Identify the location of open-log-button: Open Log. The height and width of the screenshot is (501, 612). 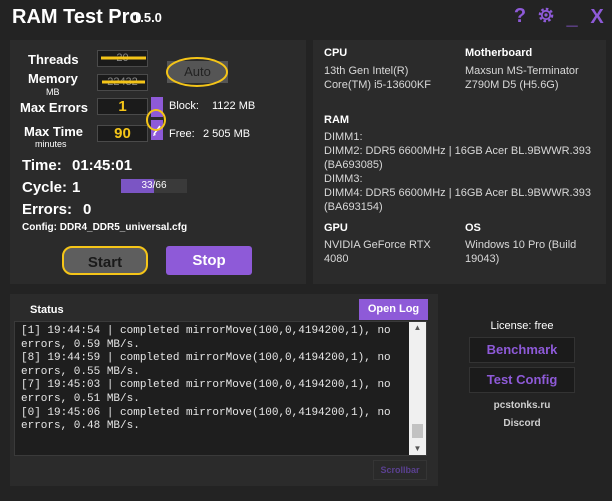
(393, 309).